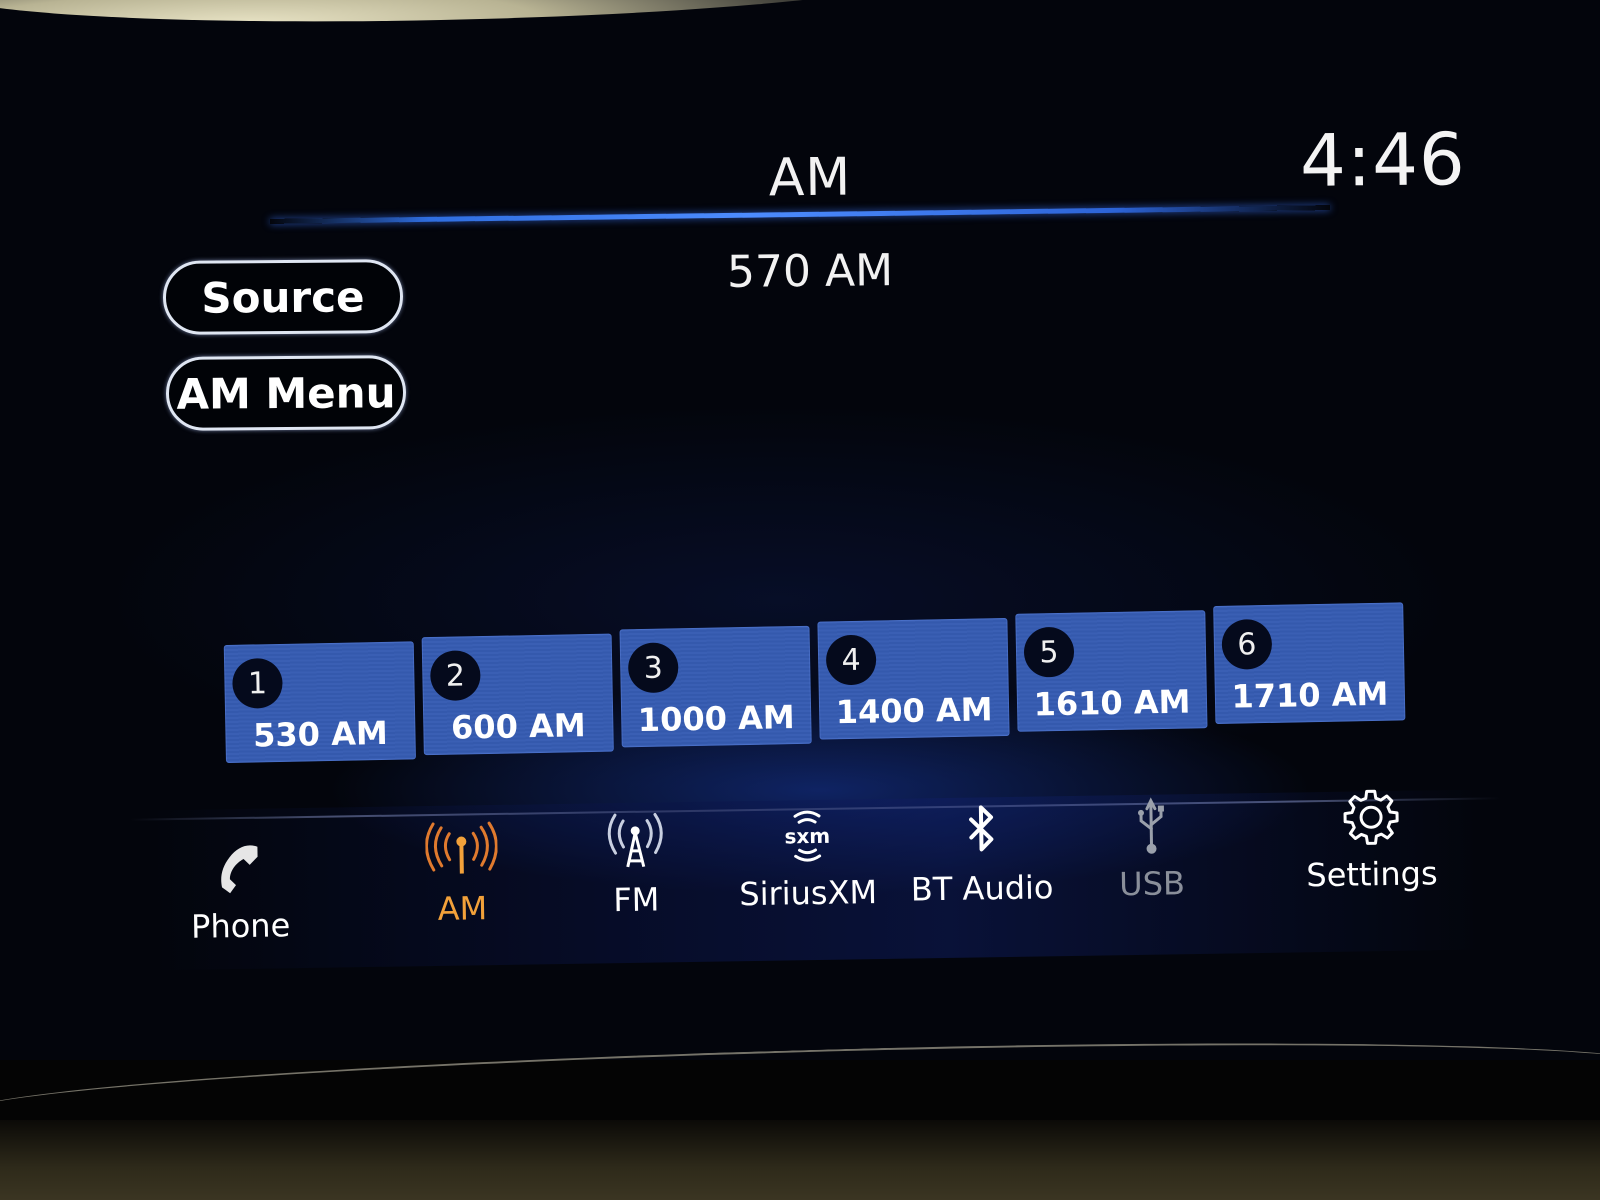 This screenshot has width=1600, height=1200. Describe the element at coordinates (1247, 644) in the screenshot. I see `preset-number-badge: 6` at that location.